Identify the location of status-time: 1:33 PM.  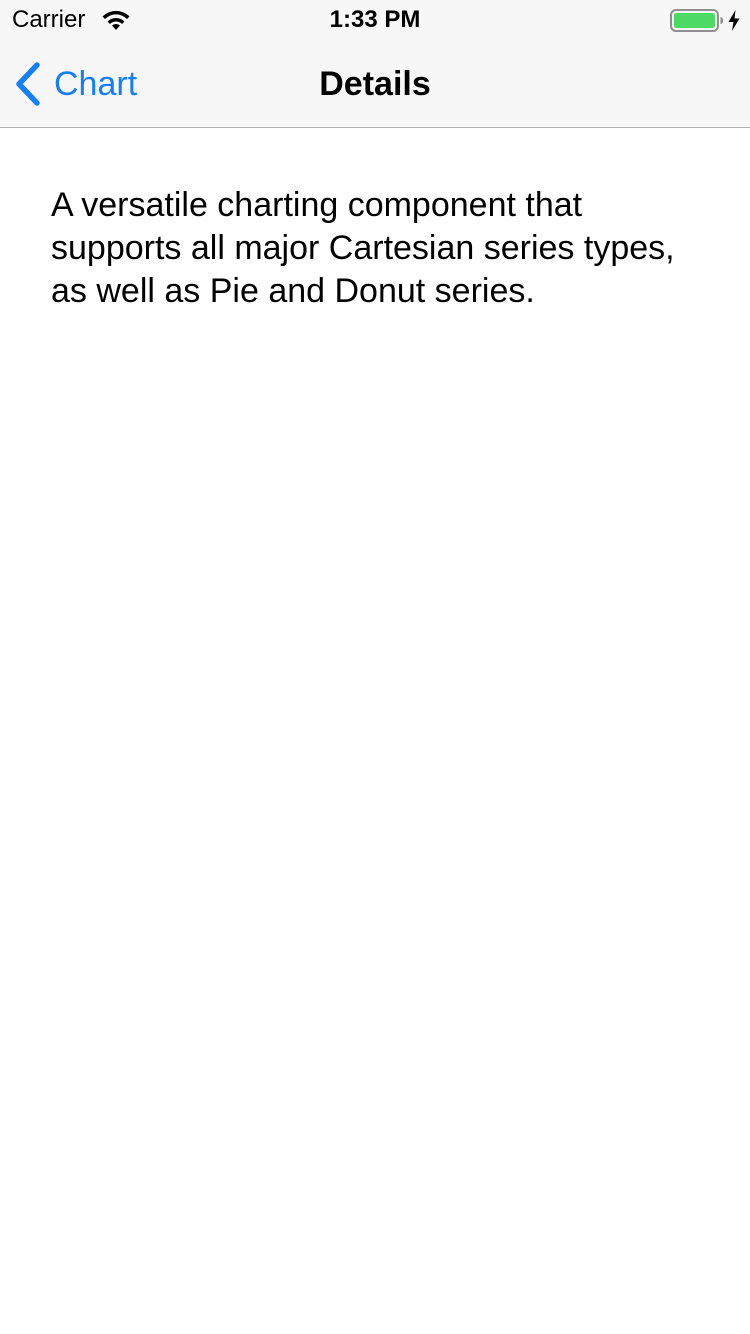
(375, 19).